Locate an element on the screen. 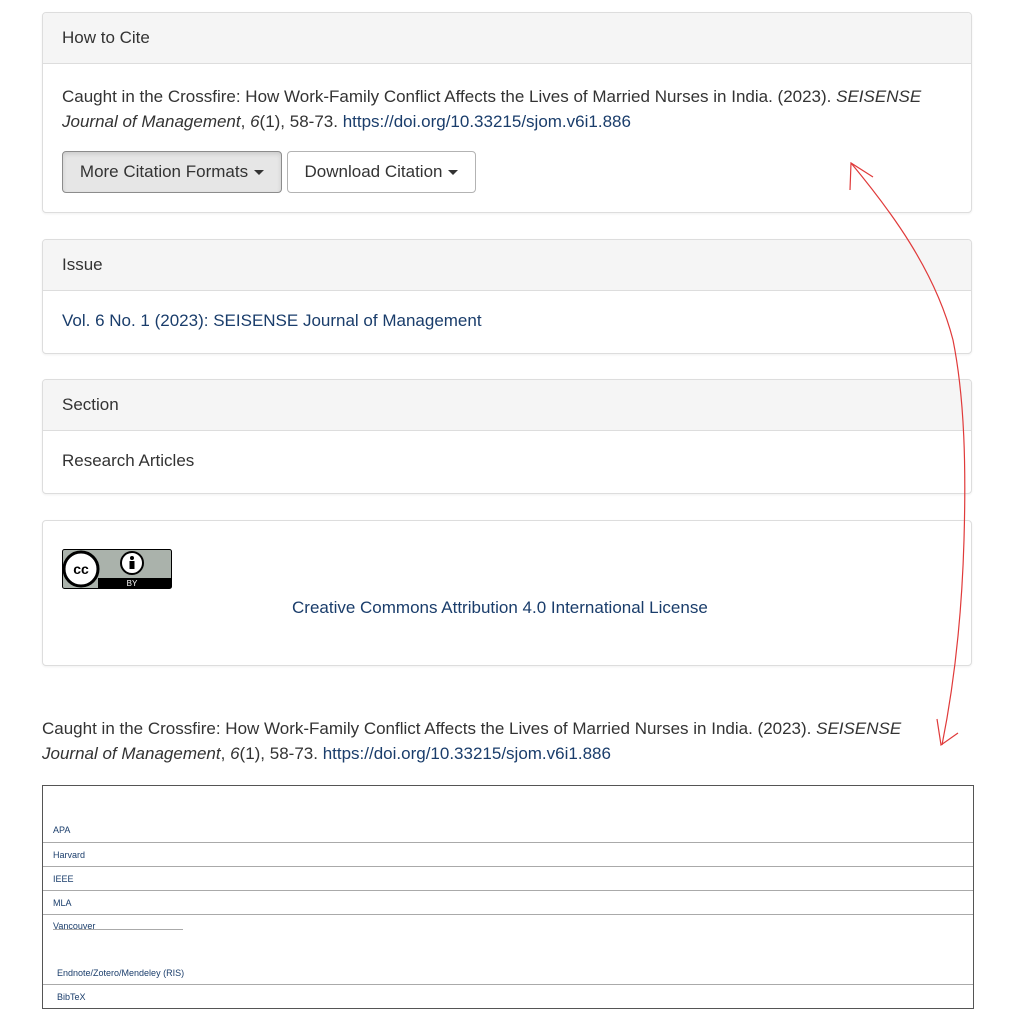  how-to-cite-heading: How to Cite is located at coordinates (507, 38).